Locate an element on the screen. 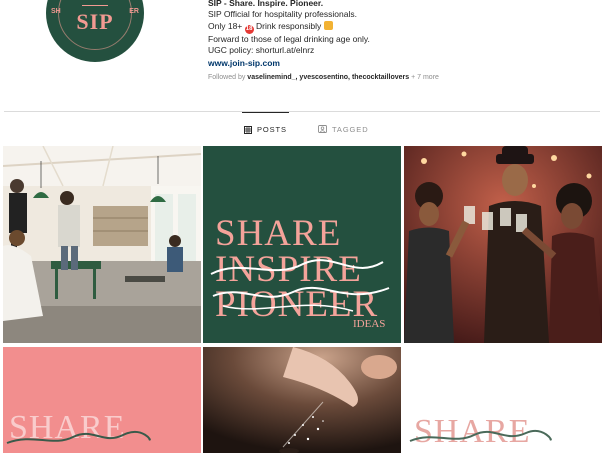 The image size is (604, 453). bio-line-4: UGC policy: shorturl.at/elnrz is located at coordinates (261, 50).